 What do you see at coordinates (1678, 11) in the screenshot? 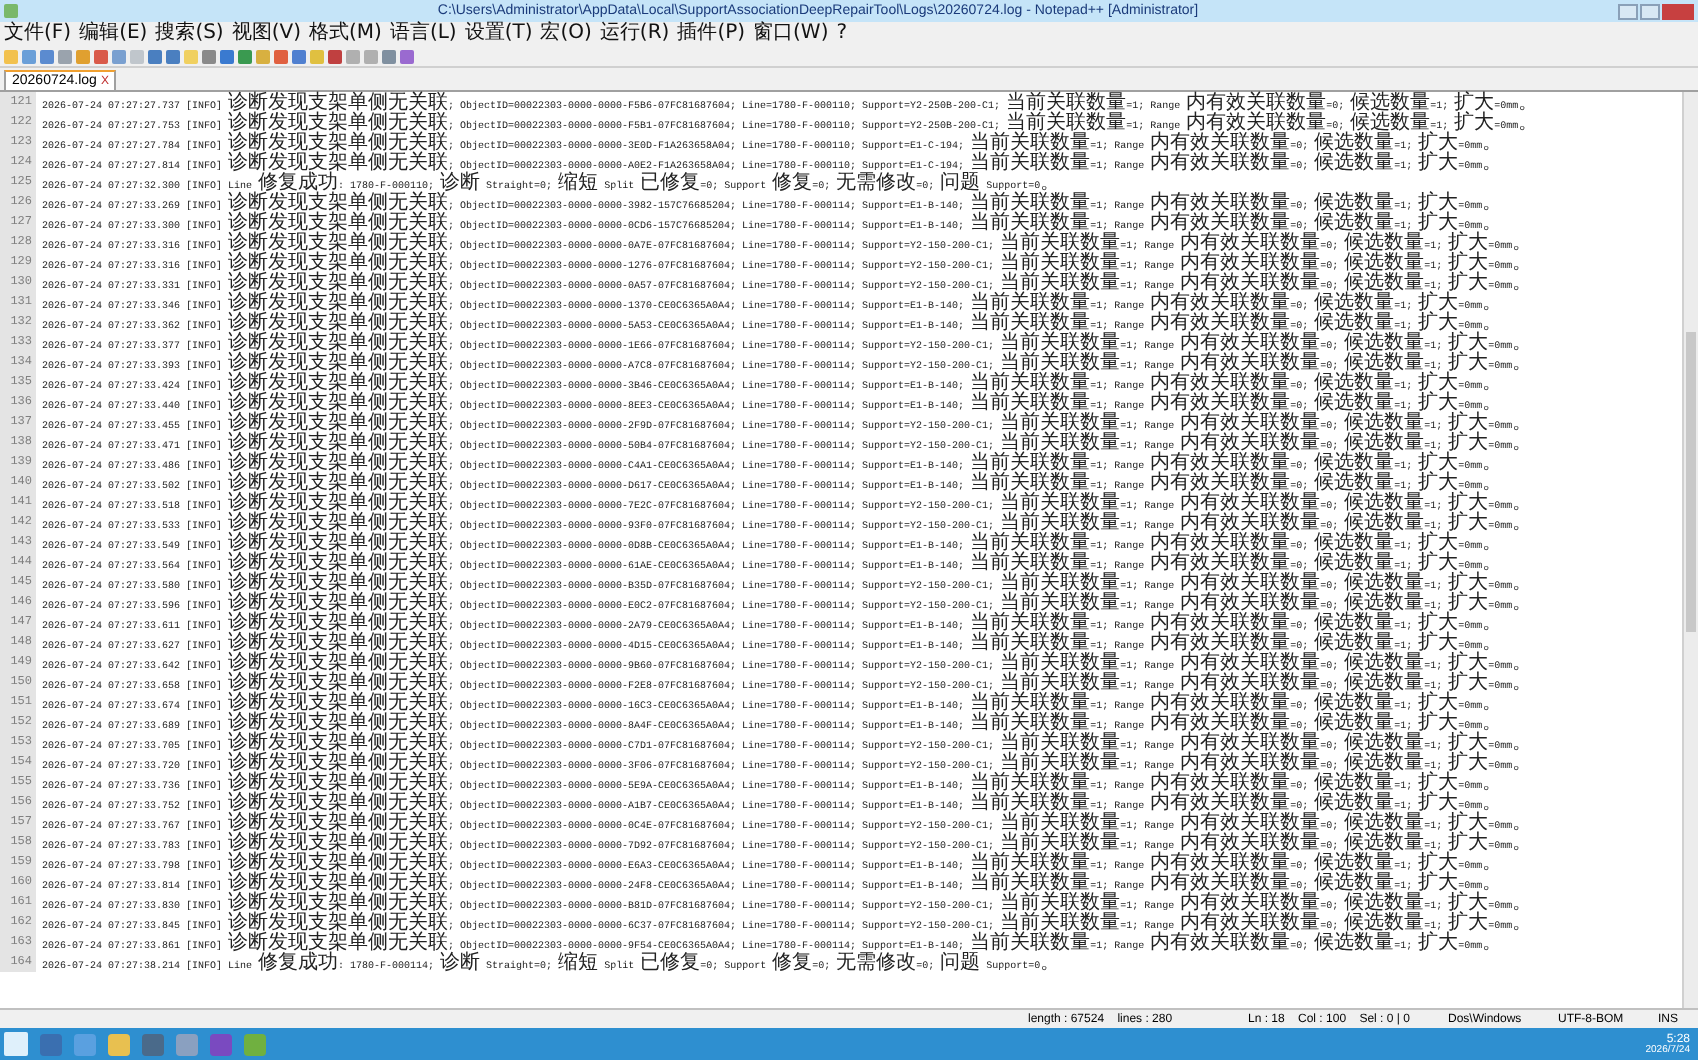
I see `close-button` at bounding box center [1678, 11].